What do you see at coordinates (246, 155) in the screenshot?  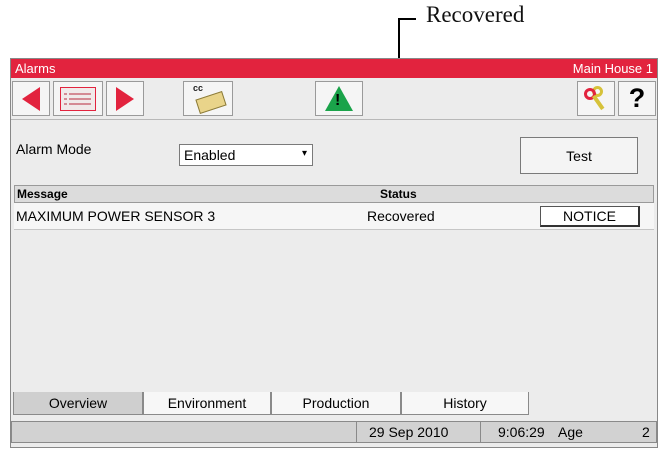 I see `alarm-mode-select: Enabled ▾` at bounding box center [246, 155].